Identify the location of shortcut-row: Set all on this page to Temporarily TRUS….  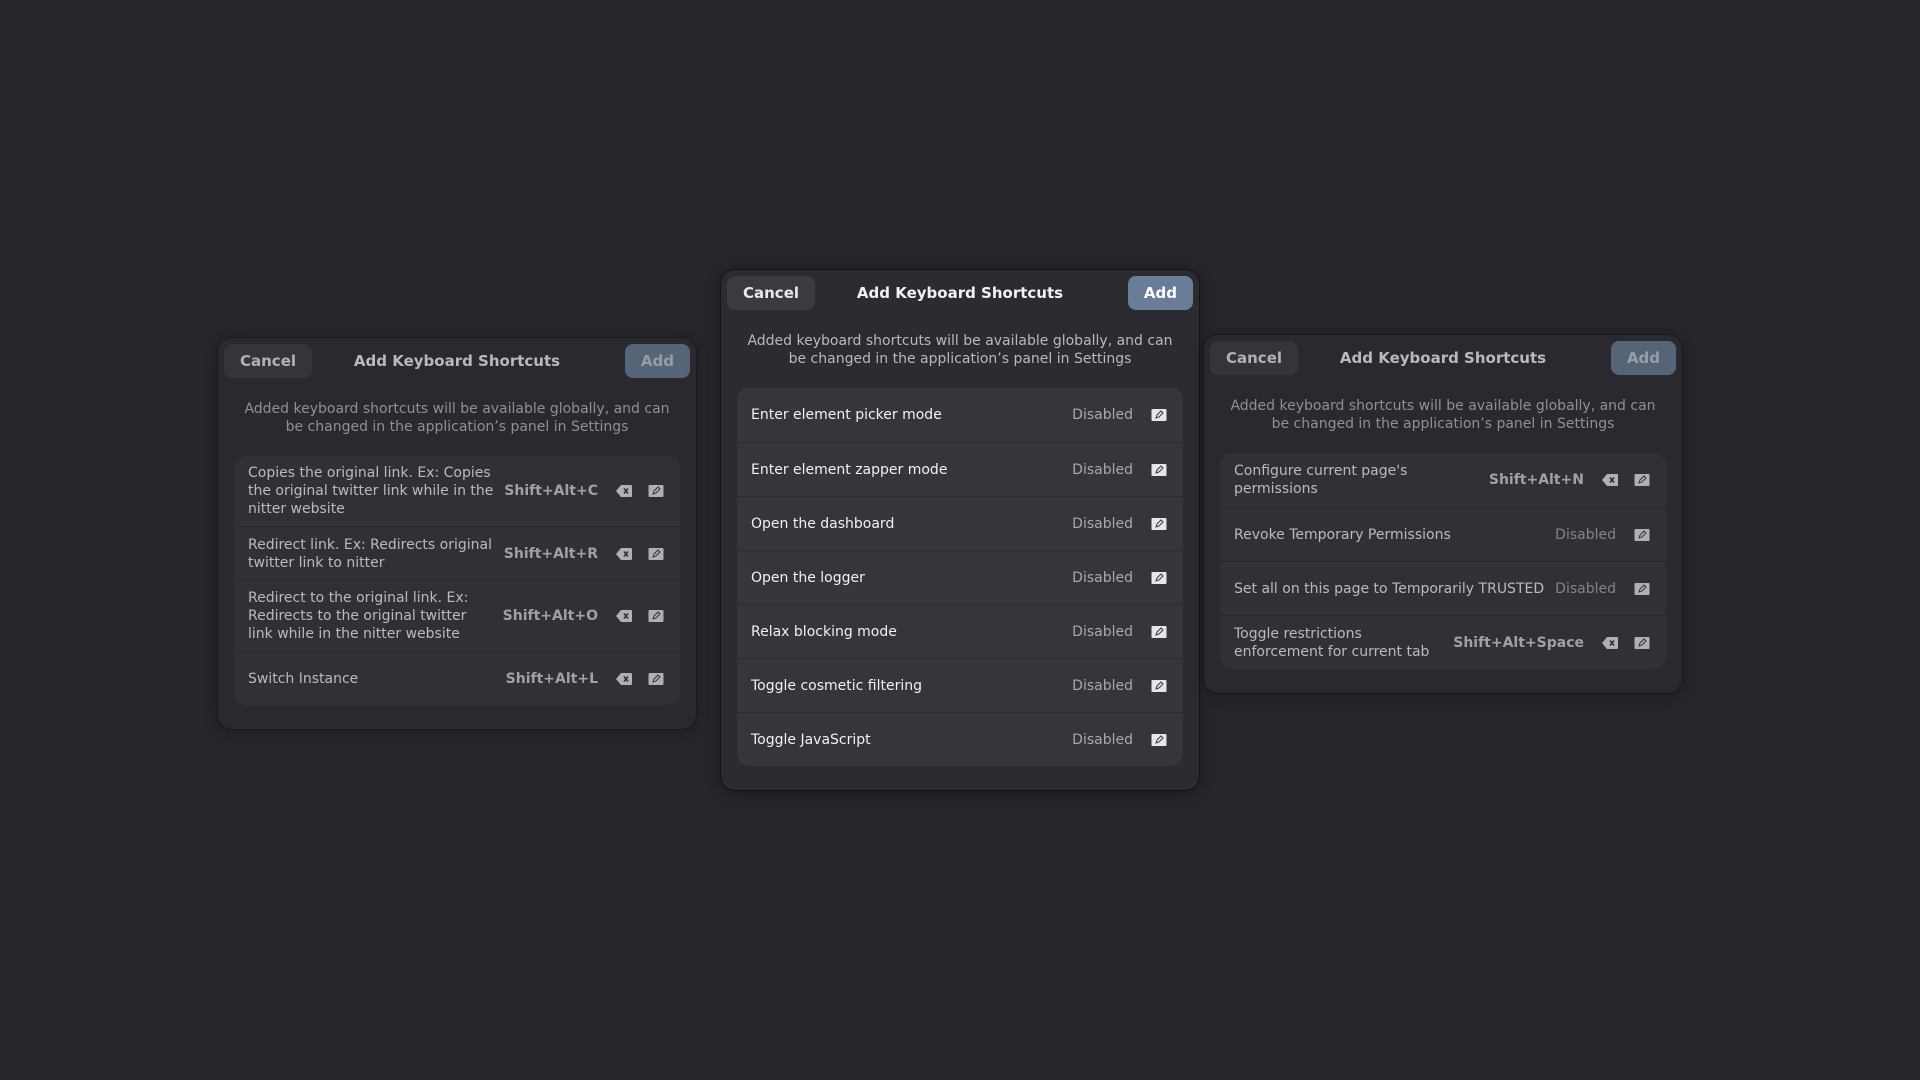
(1443, 588).